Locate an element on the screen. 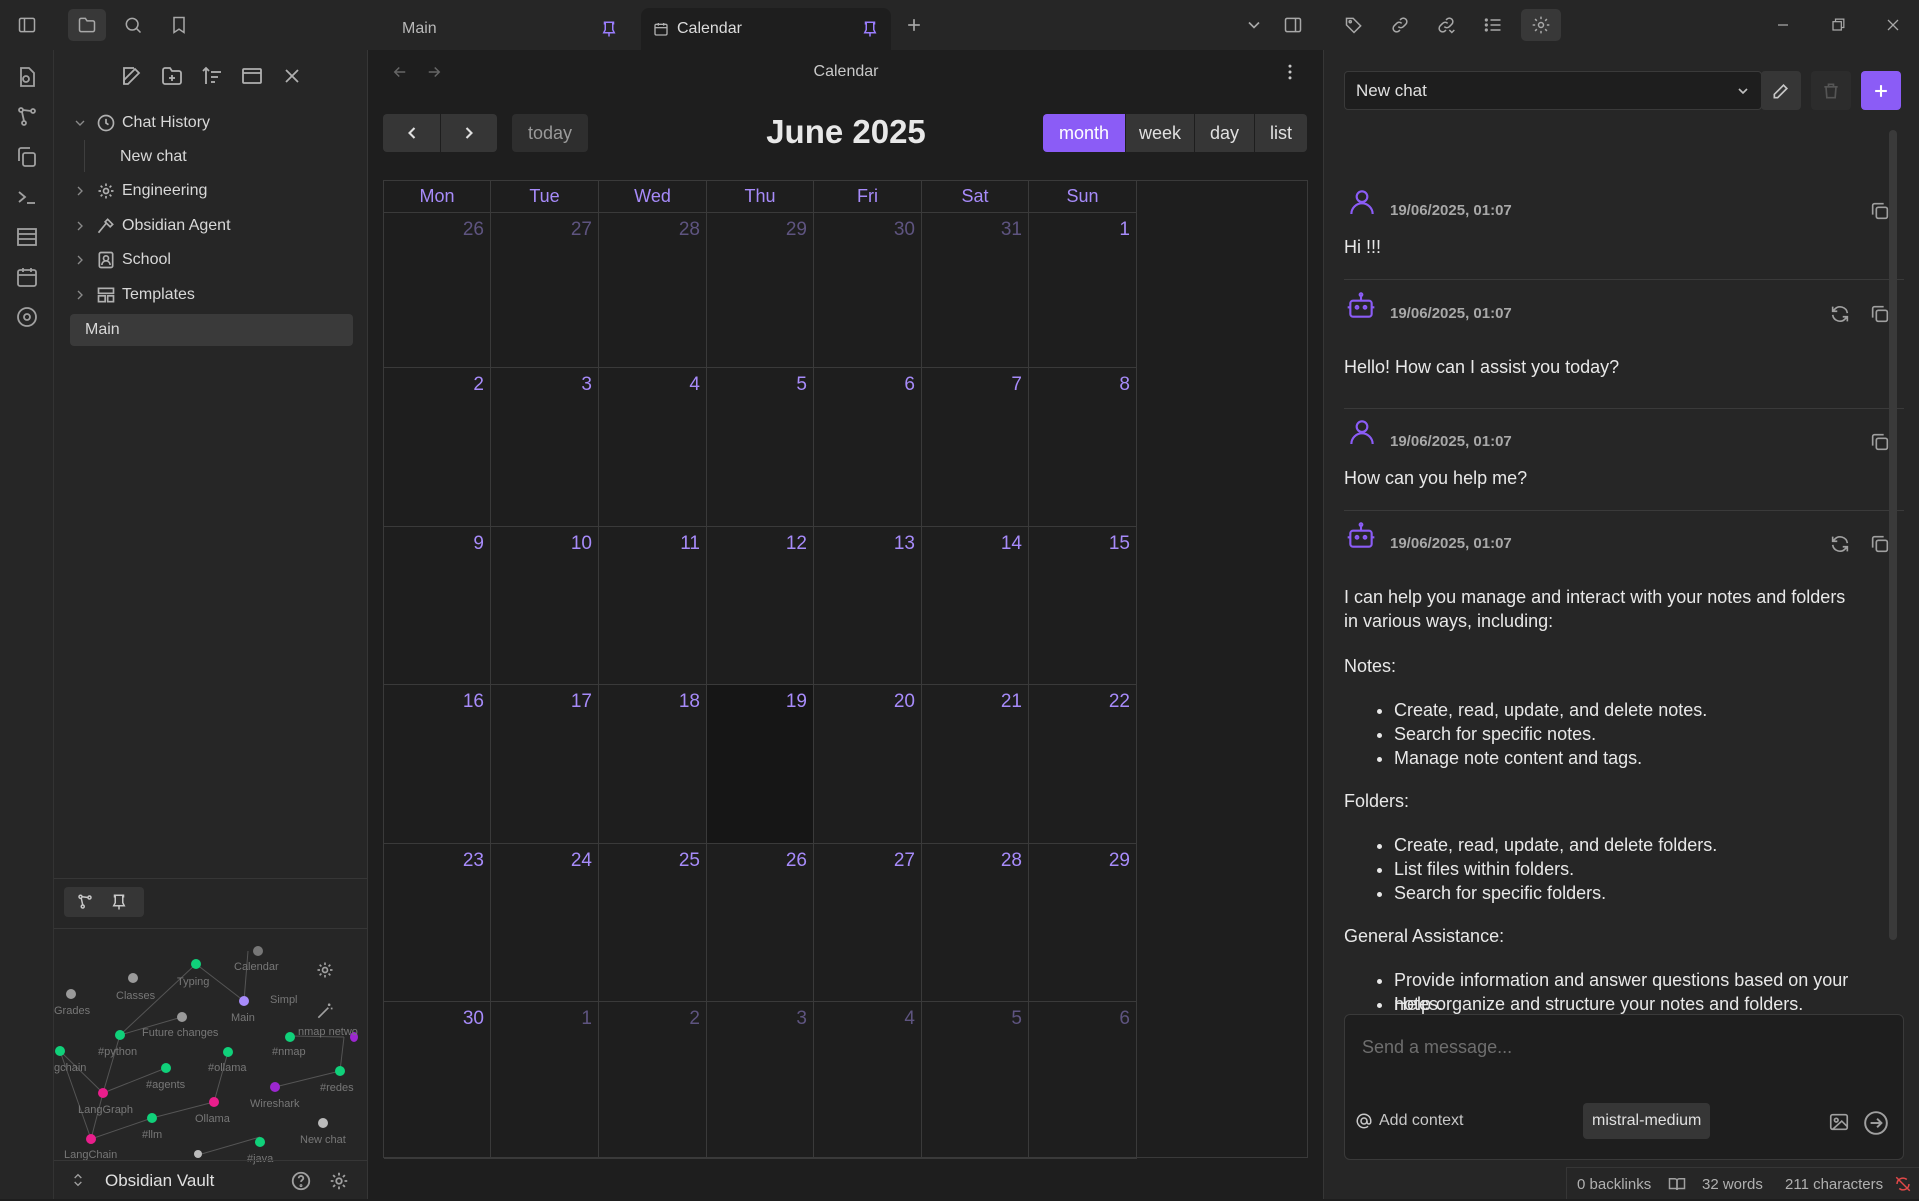 The height and width of the screenshot is (1201, 1919). day-number: 4 is located at coordinates (909, 1019).